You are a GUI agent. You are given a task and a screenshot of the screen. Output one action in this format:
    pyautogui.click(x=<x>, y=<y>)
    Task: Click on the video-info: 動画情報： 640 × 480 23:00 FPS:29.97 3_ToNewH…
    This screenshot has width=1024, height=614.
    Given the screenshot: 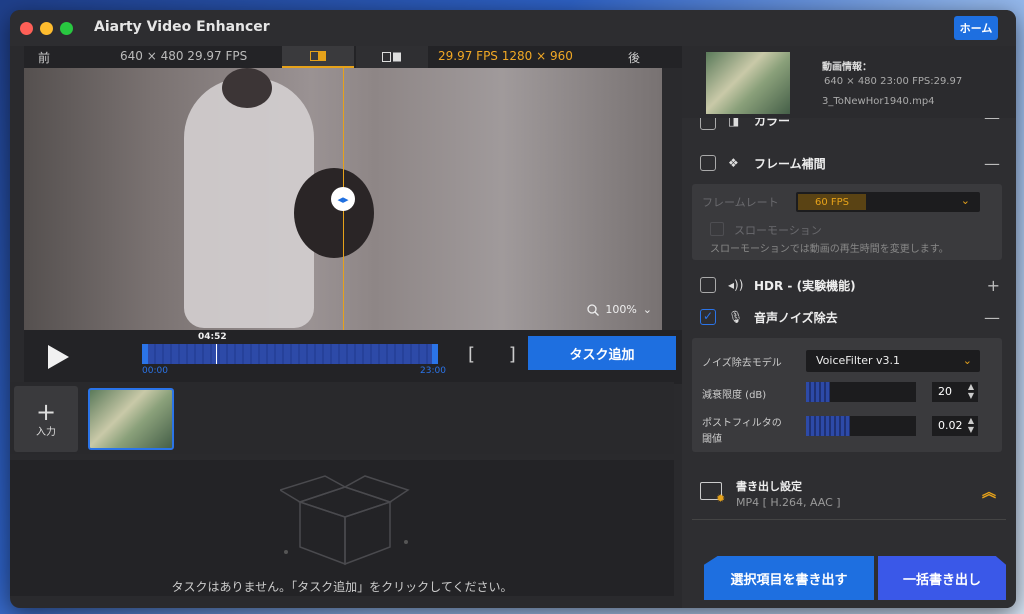 What is the action you would take?
    pyautogui.click(x=849, y=82)
    